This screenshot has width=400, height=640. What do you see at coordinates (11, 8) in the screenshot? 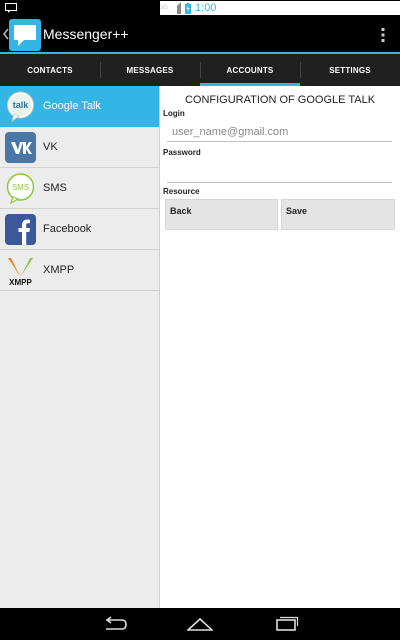
I see `notification-chat-icon` at bounding box center [11, 8].